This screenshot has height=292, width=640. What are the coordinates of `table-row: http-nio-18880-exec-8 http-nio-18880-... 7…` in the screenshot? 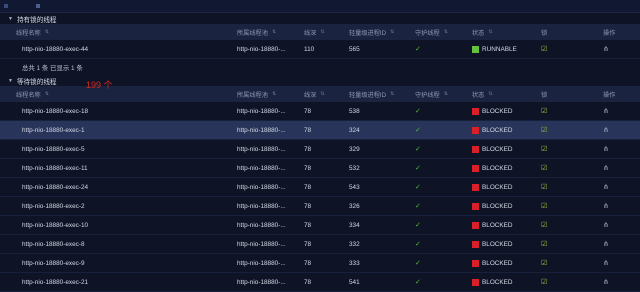 It's located at (320, 244).